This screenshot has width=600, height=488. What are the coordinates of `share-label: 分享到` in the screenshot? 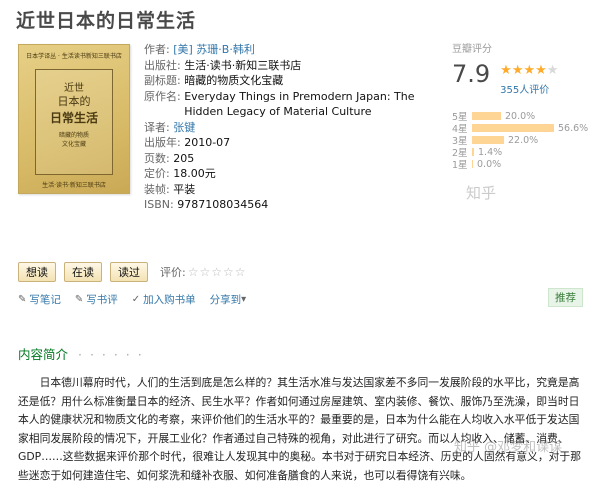 It's located at (225, 300).